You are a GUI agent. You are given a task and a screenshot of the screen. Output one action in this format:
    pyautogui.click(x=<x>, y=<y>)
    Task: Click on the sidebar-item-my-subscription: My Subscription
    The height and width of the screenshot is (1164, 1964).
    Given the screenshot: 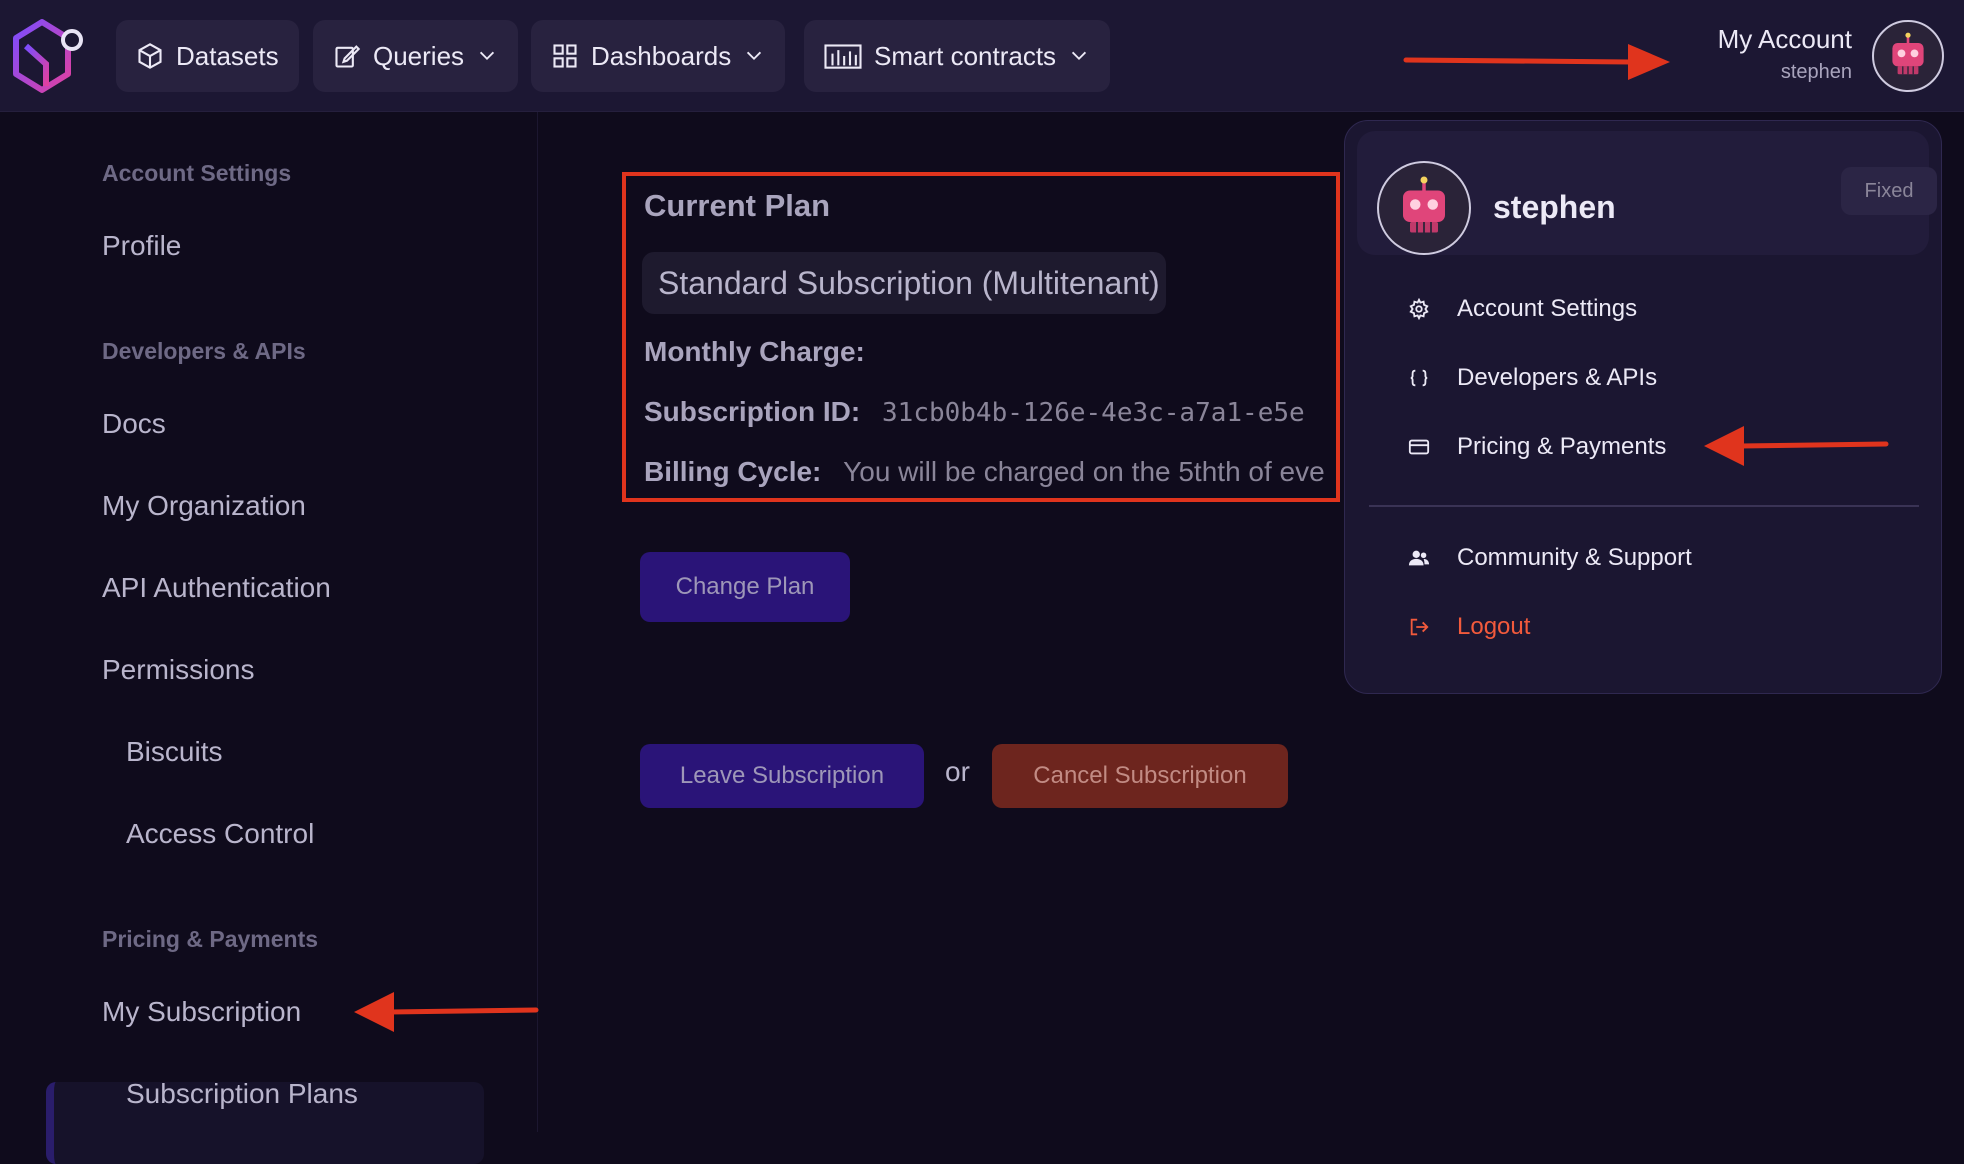 What is the action you would take?
    pyautogui.click(x=201, y=1012)
    